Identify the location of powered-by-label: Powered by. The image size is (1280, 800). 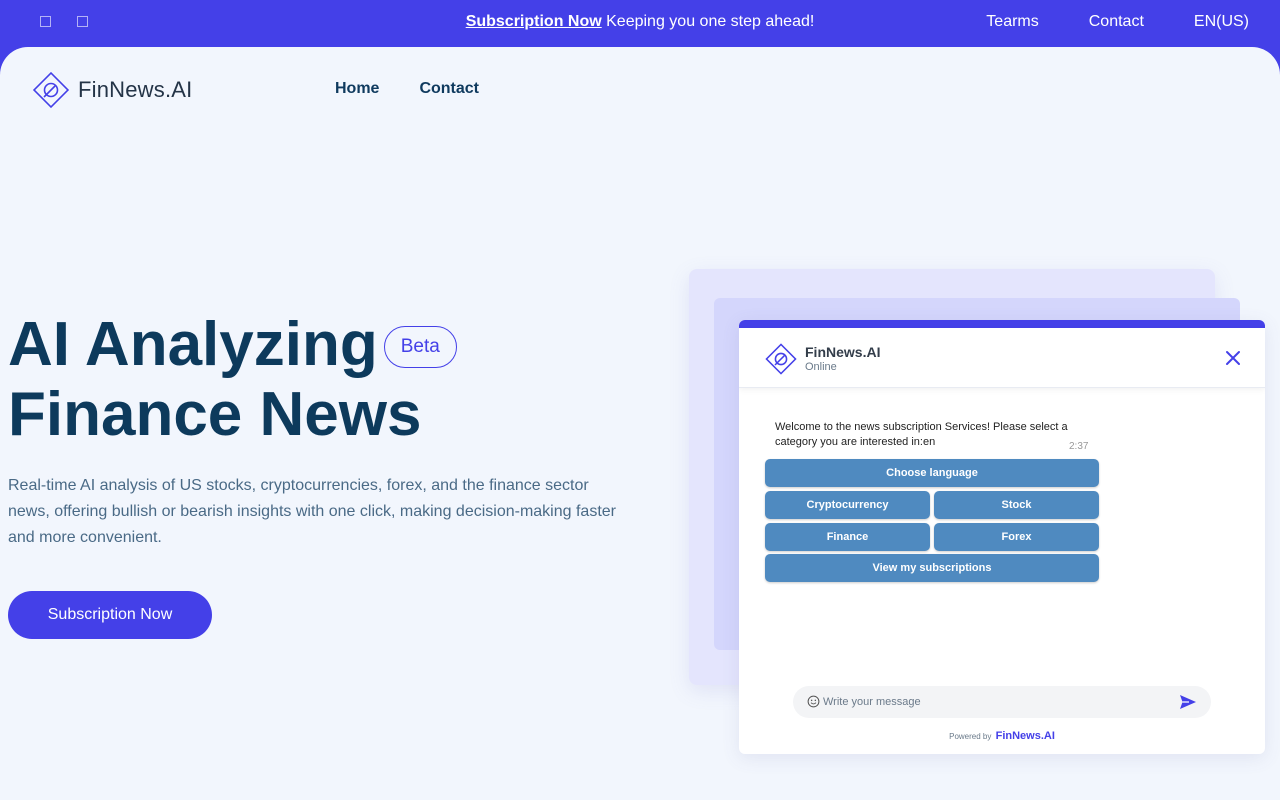
(970, 736).